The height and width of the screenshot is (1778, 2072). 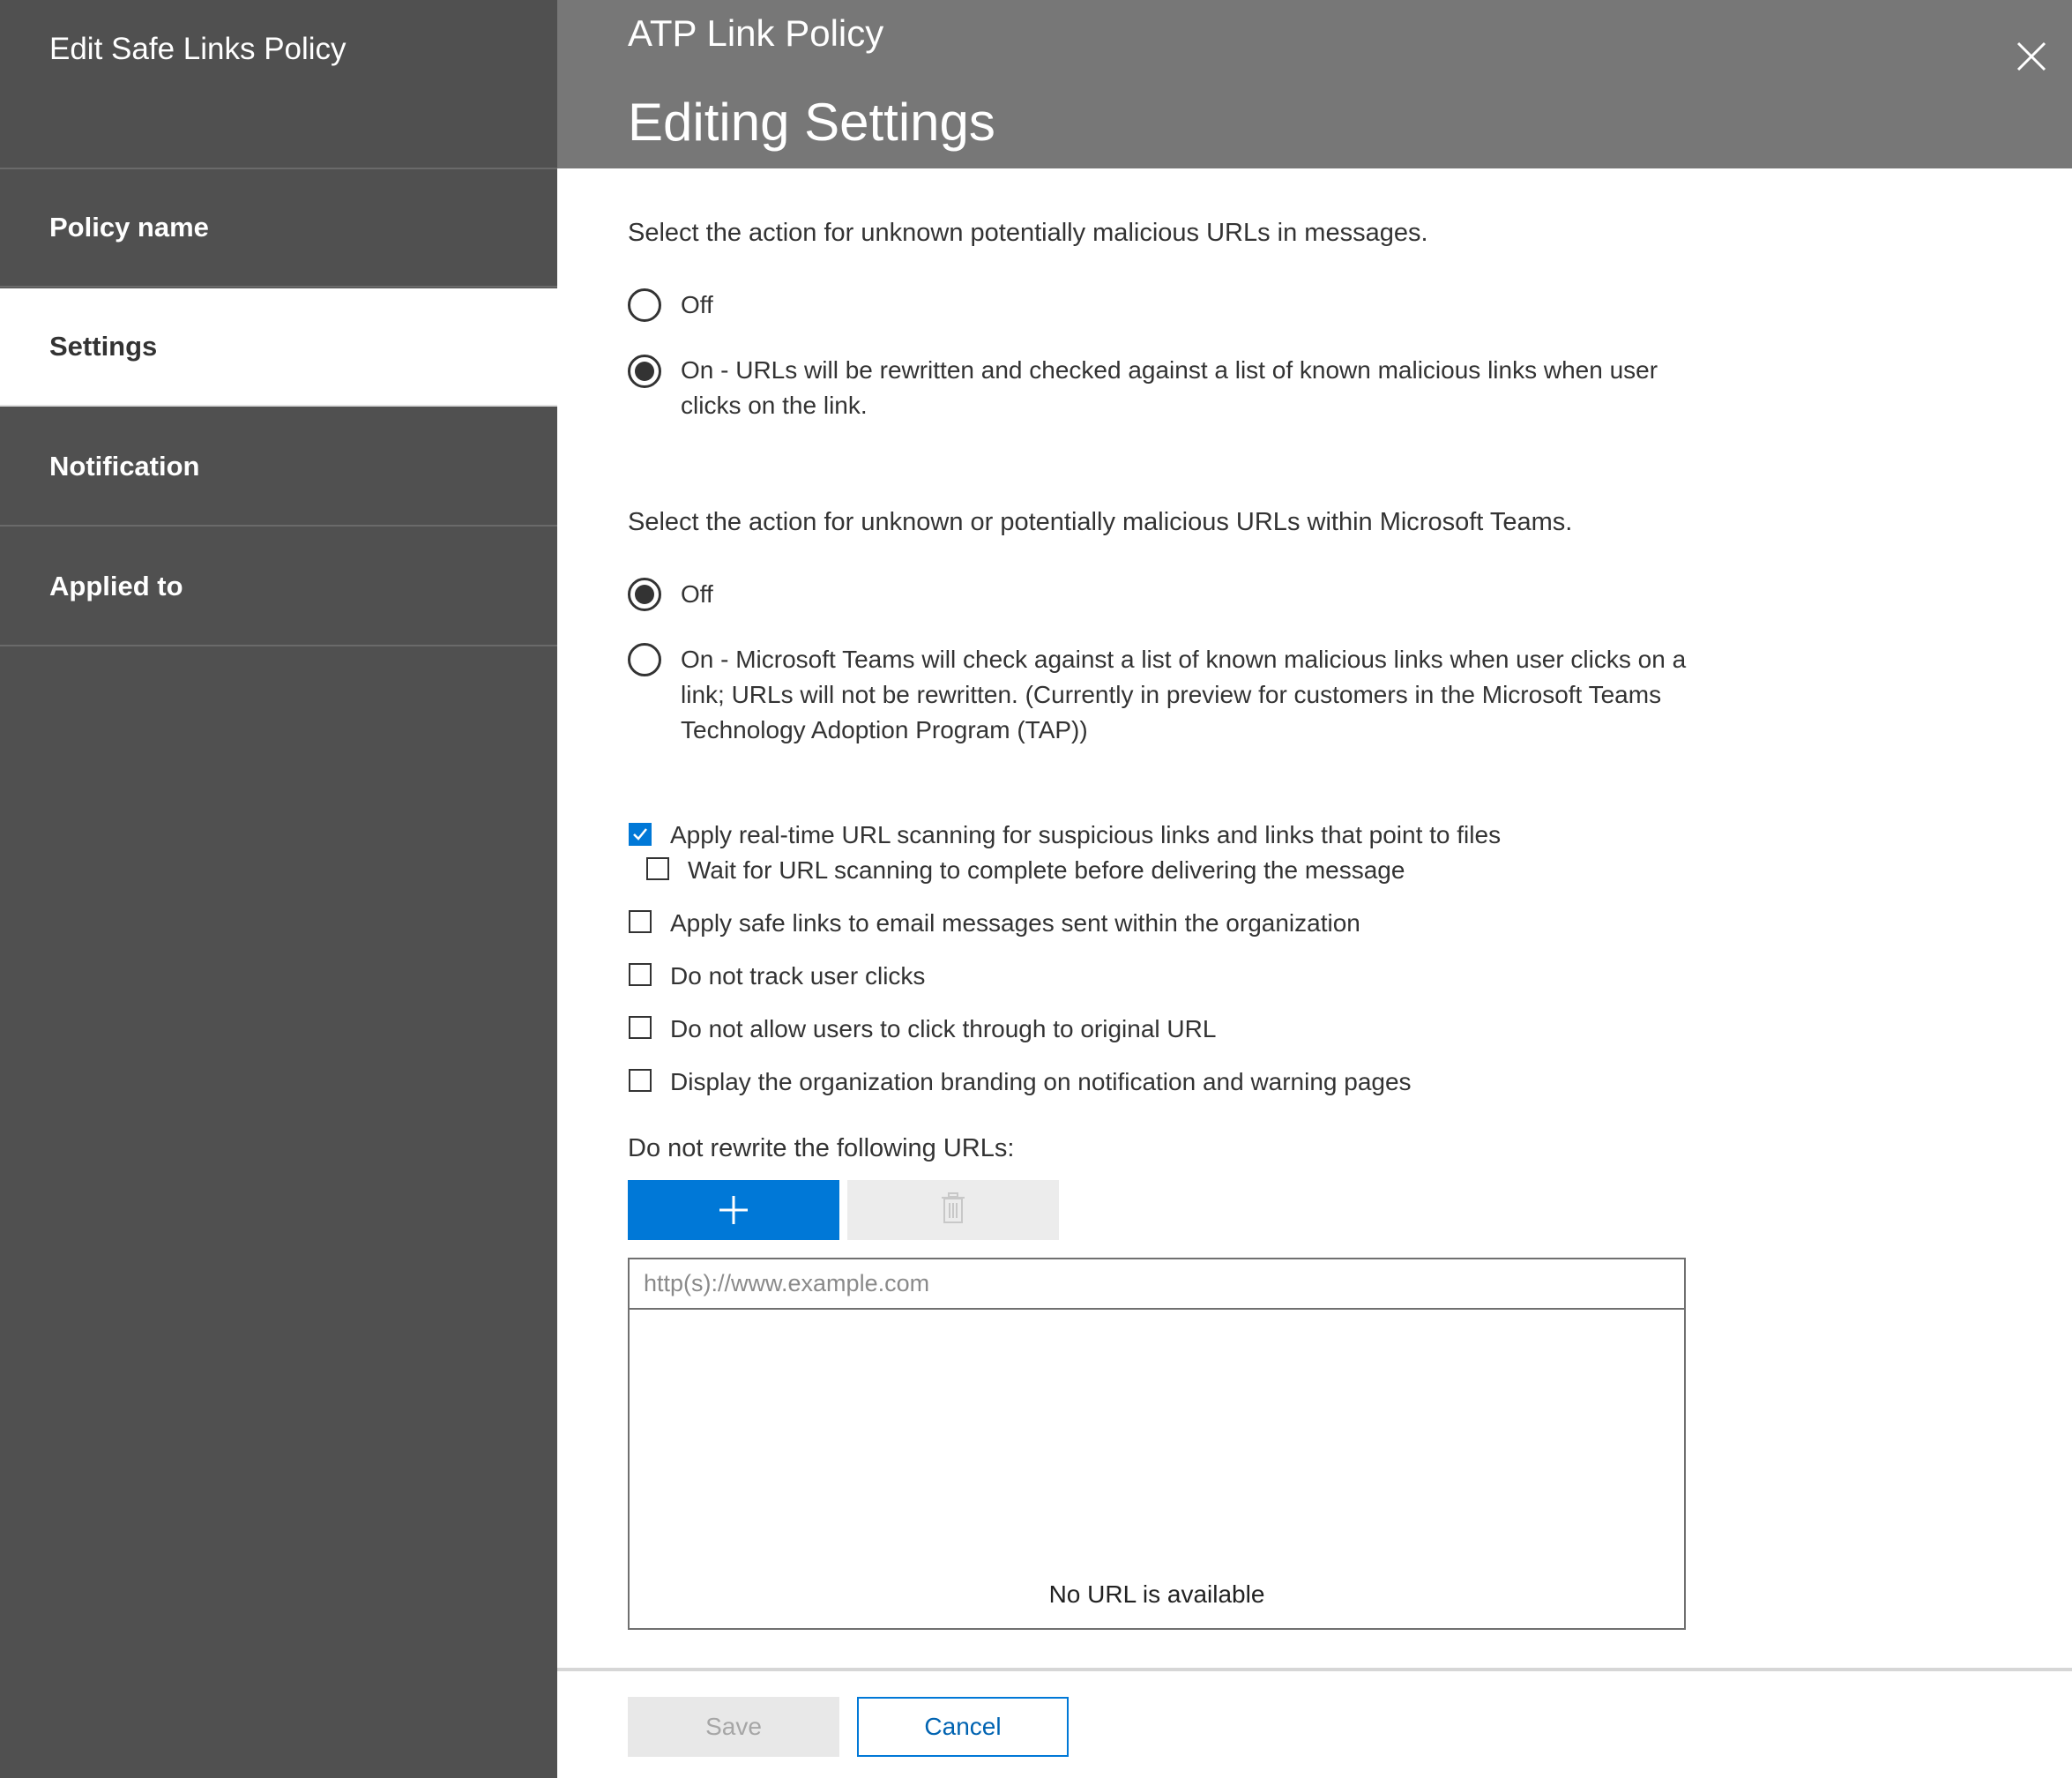 I want to click on realtime-scan-checkbox, so click(x=640, y=834).